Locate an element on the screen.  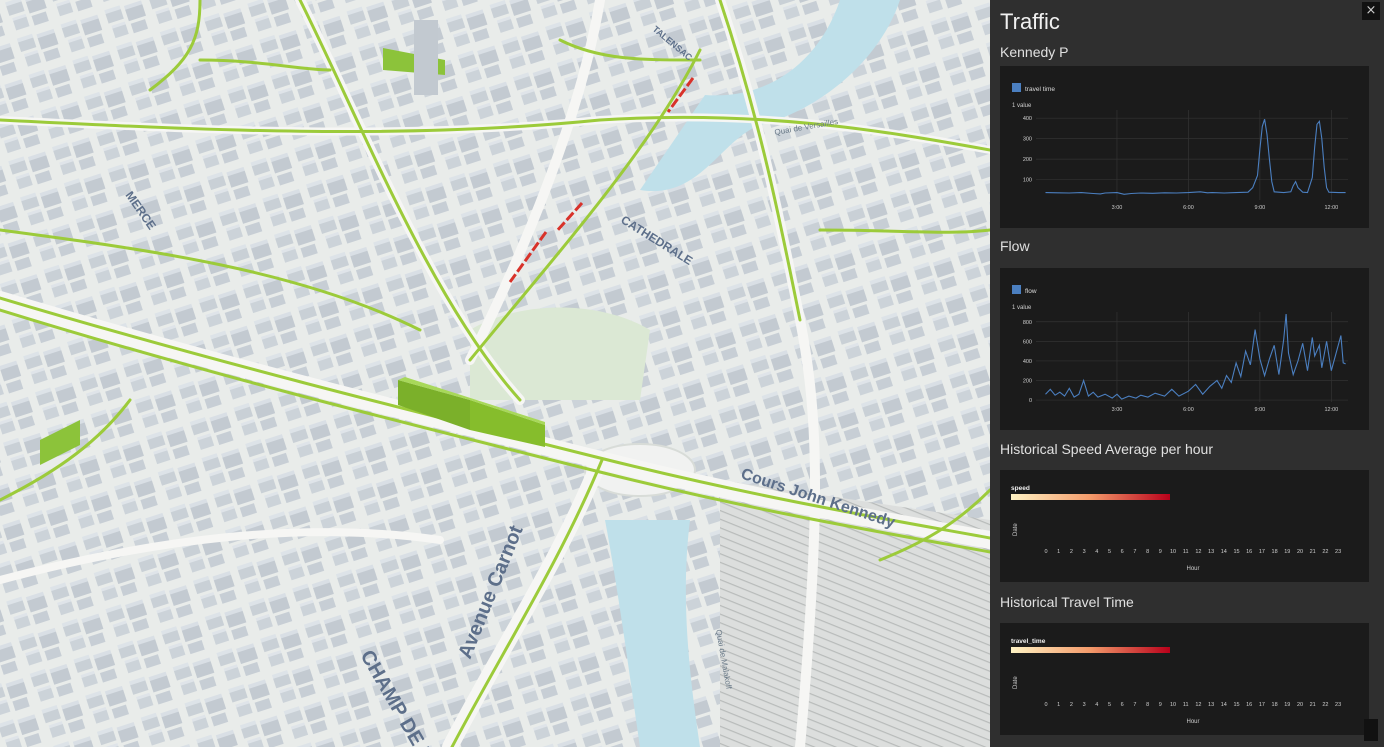
section-title-flow: Flow is located at coordinates (1015, 246).